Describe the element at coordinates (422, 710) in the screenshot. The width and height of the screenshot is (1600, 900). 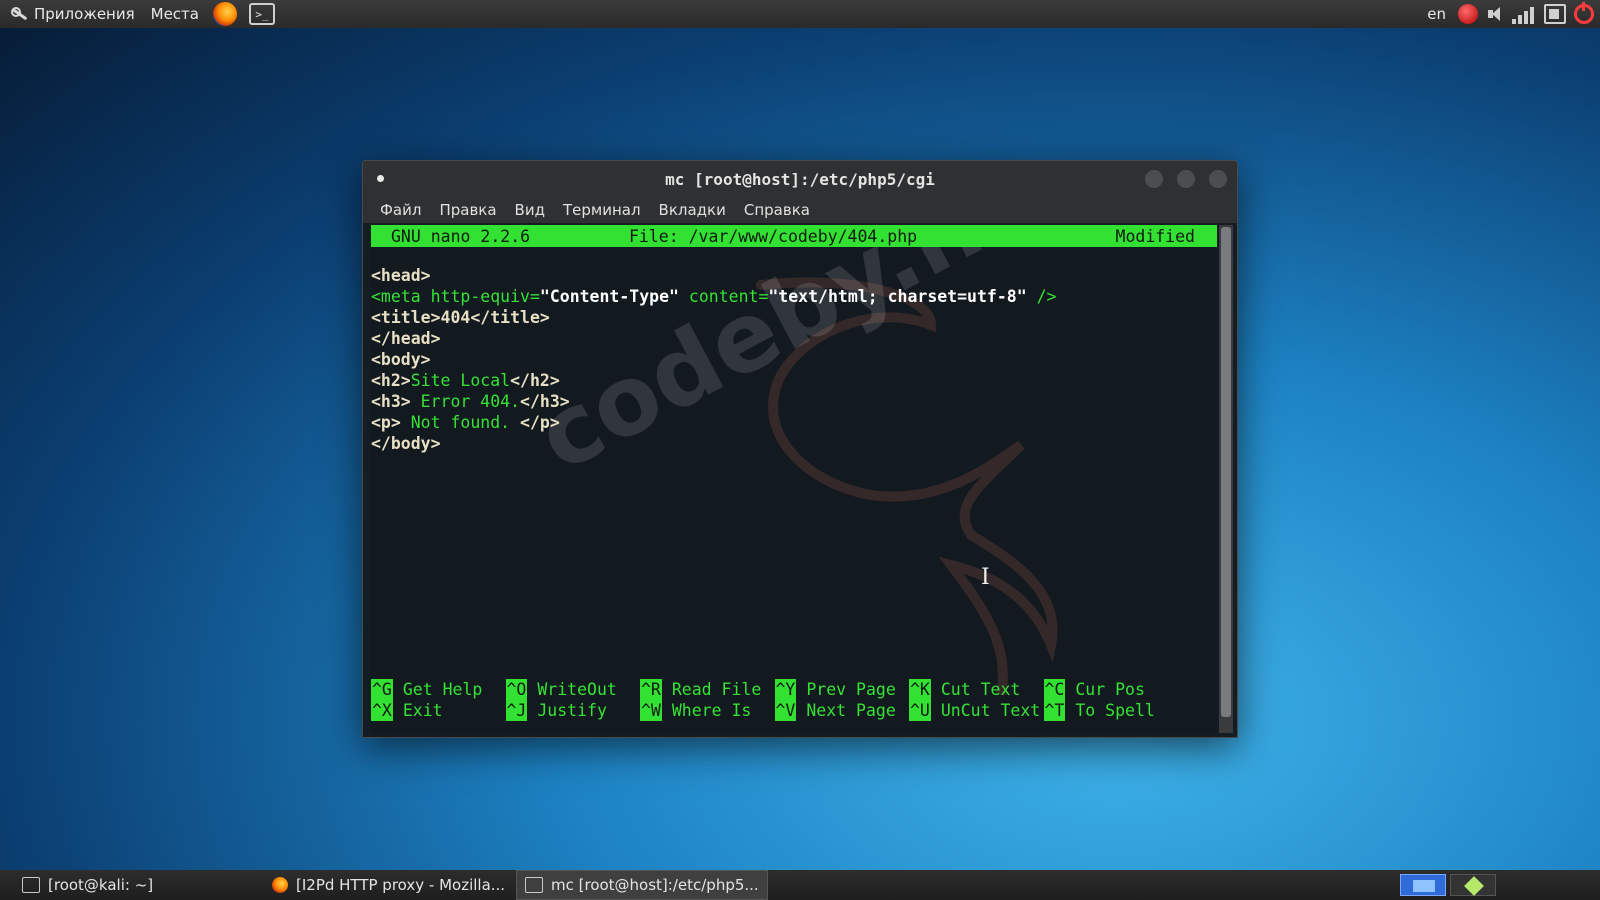
I see `shortcut-label: Exit` at that location.